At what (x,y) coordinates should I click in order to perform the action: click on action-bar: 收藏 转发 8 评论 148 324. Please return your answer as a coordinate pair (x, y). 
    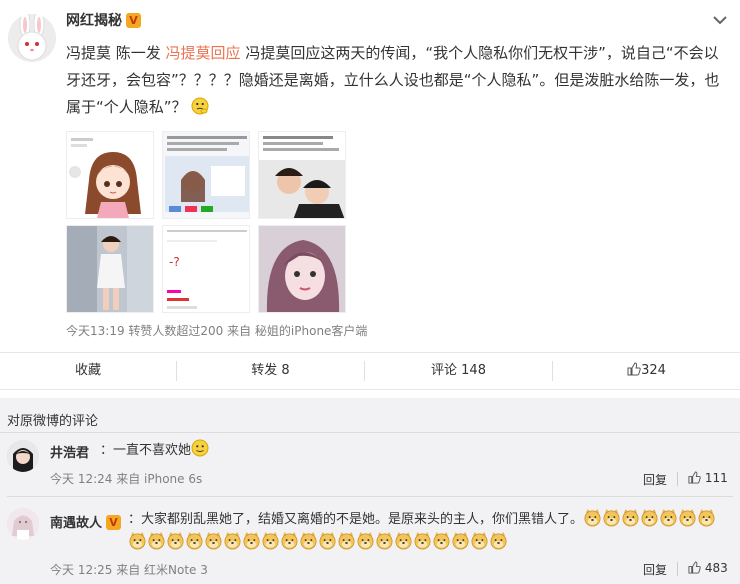
    Looking at the image, I should click on (370, 371).